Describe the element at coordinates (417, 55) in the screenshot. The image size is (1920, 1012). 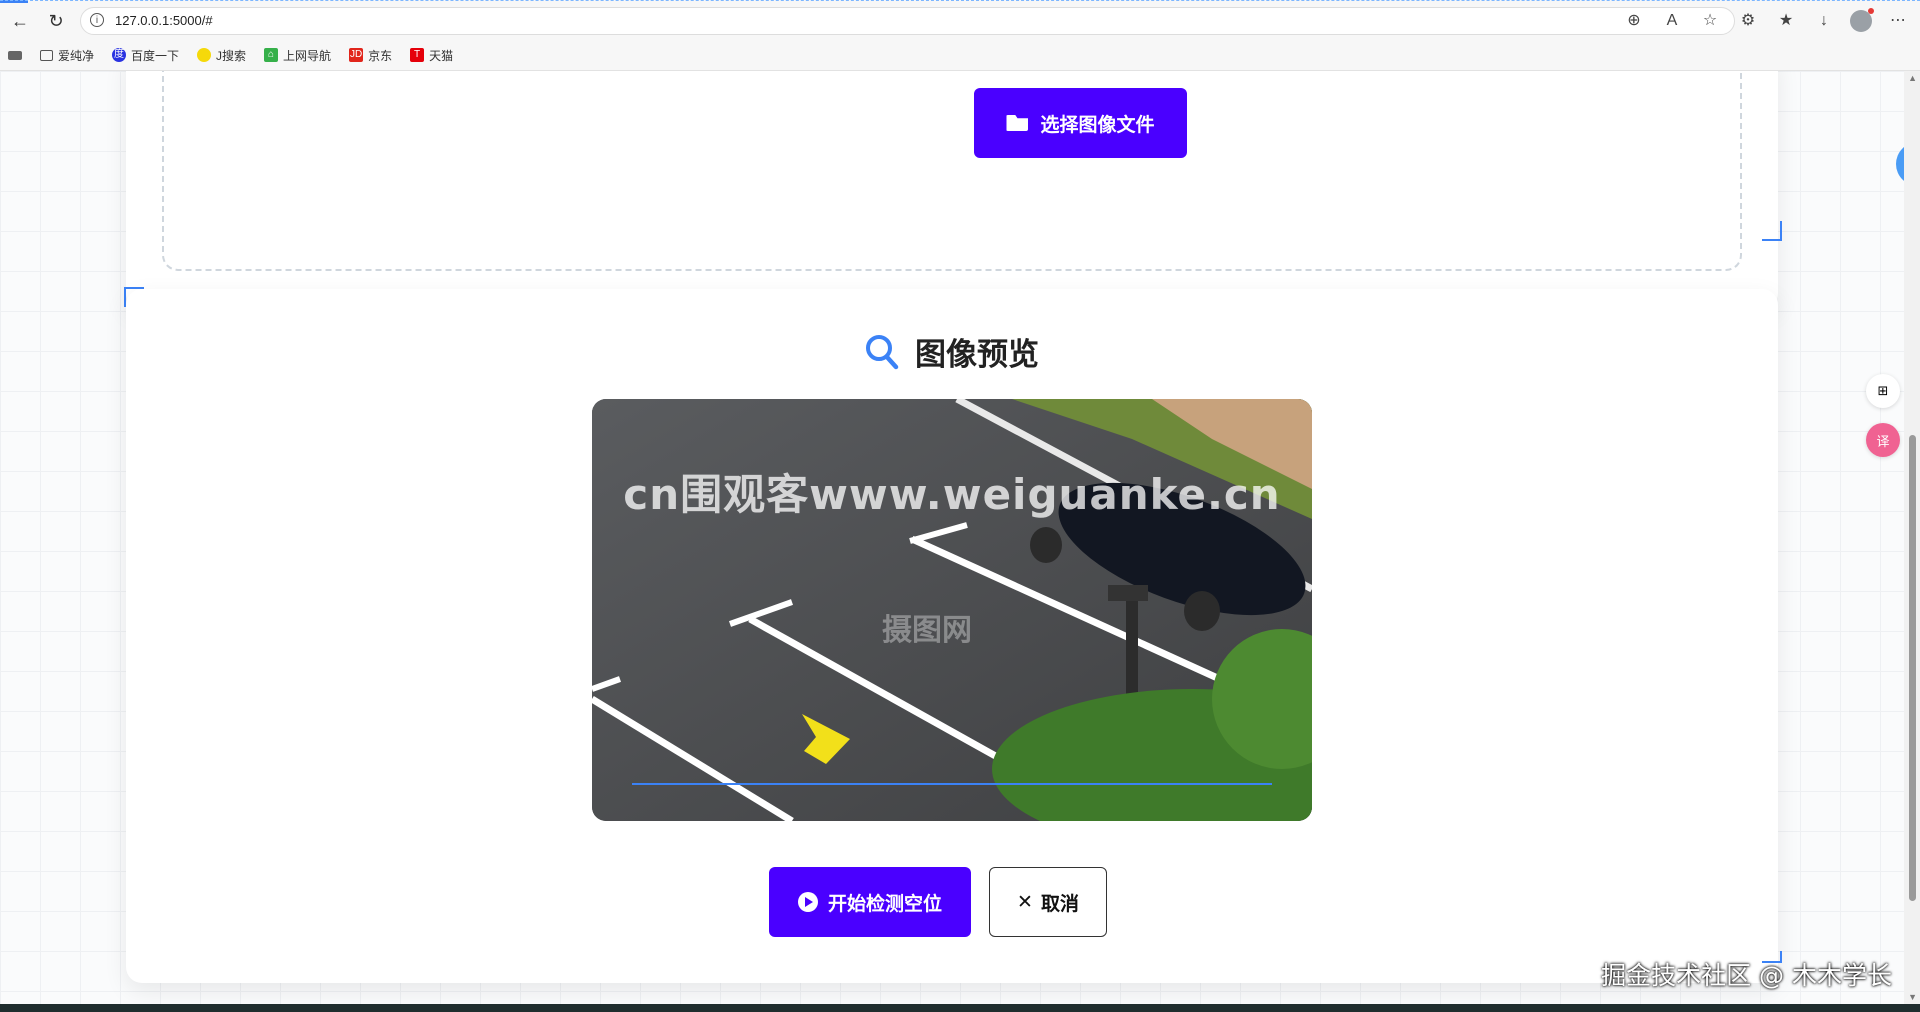
I see `tmall-icon: T` at that location.